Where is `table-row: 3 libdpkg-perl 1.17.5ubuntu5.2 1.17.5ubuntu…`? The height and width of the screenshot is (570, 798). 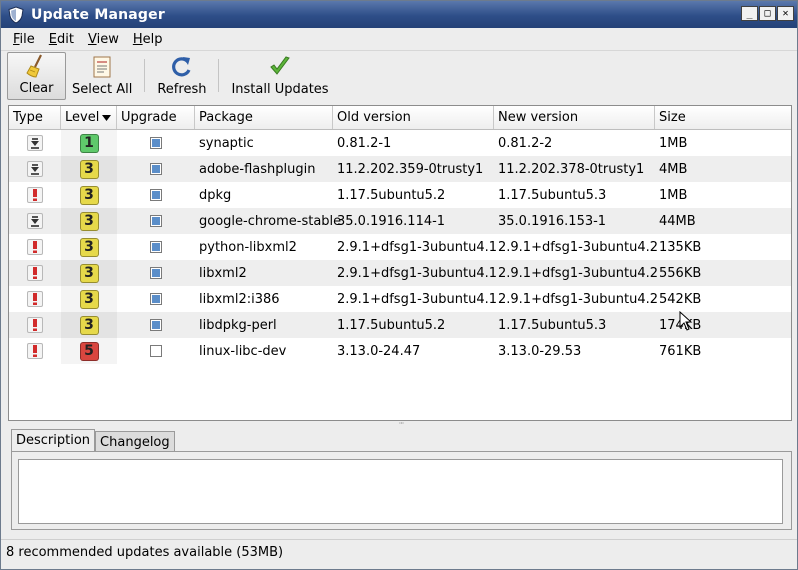 table-row: 3 libdpkg-perl 1.17.5ubuntu5.2 1.17.5ubuntu… is located at coordinates (400, 325).